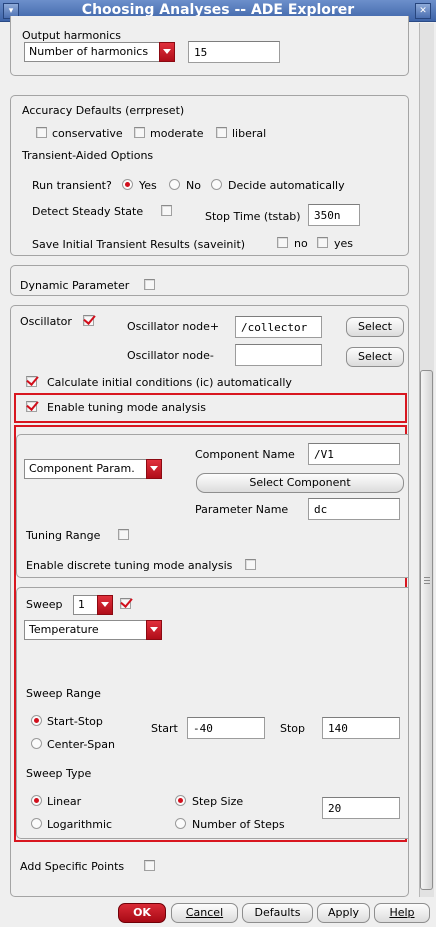 The image size is (436, 927). Describe the element at coordinates (149, 284) in the screenshot. I see `dynamic-checkbox` at that location.